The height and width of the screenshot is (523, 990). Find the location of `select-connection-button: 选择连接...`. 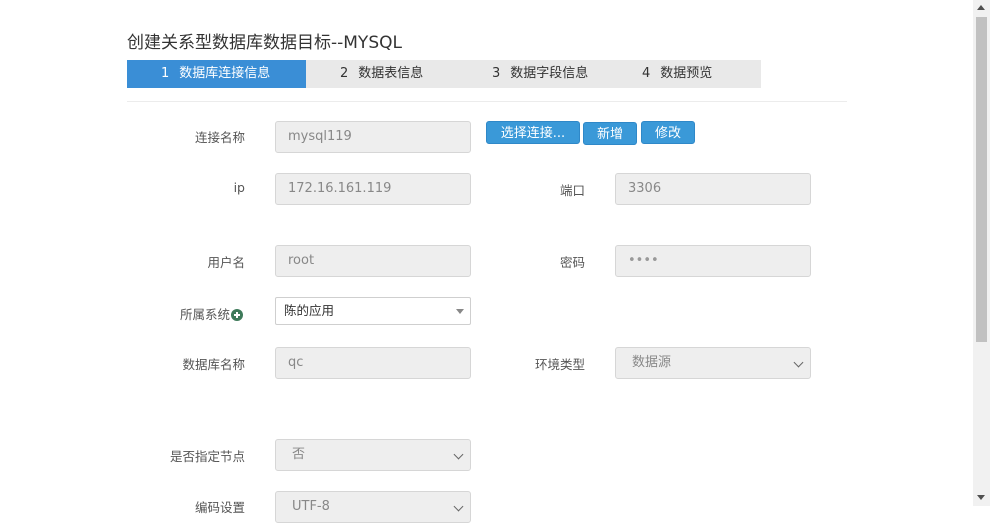

select-connection-button: 选择连接... is located at coordinates (533, 132).